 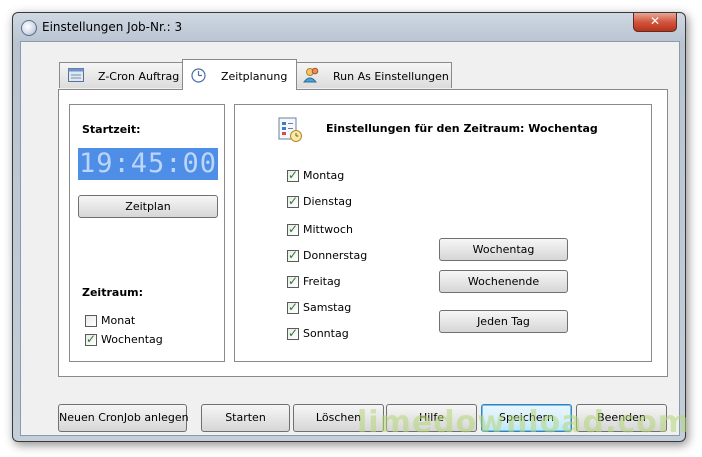 What do you see at coordinates (123, 418) in the screenshot?
I see `new-cronjob-button: Neuen CronJob anlegen` at bounding box center [123, 418].